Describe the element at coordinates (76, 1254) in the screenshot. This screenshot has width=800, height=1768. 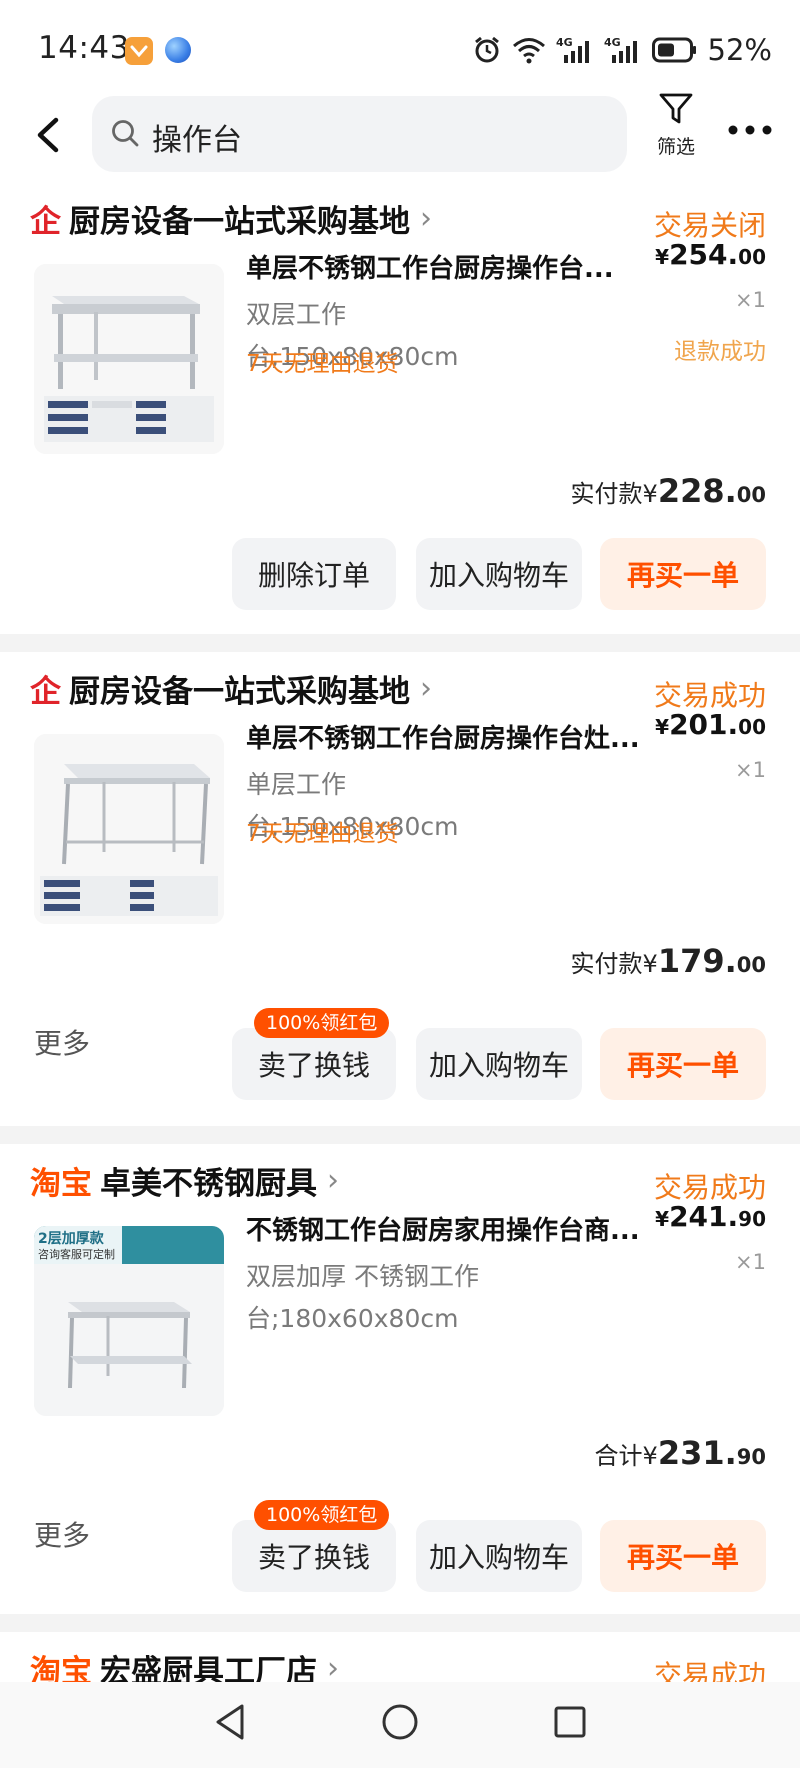
I see `svg-text: 咨询客服可定制` at that location.